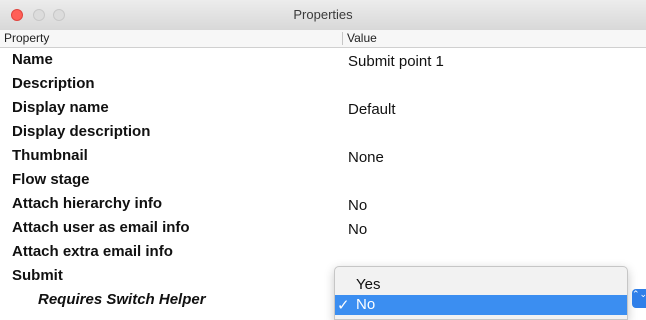 The height and width of the screenshot is (320, 646). I want to click on dropdown-option-label: Yes, so click(368, 284).